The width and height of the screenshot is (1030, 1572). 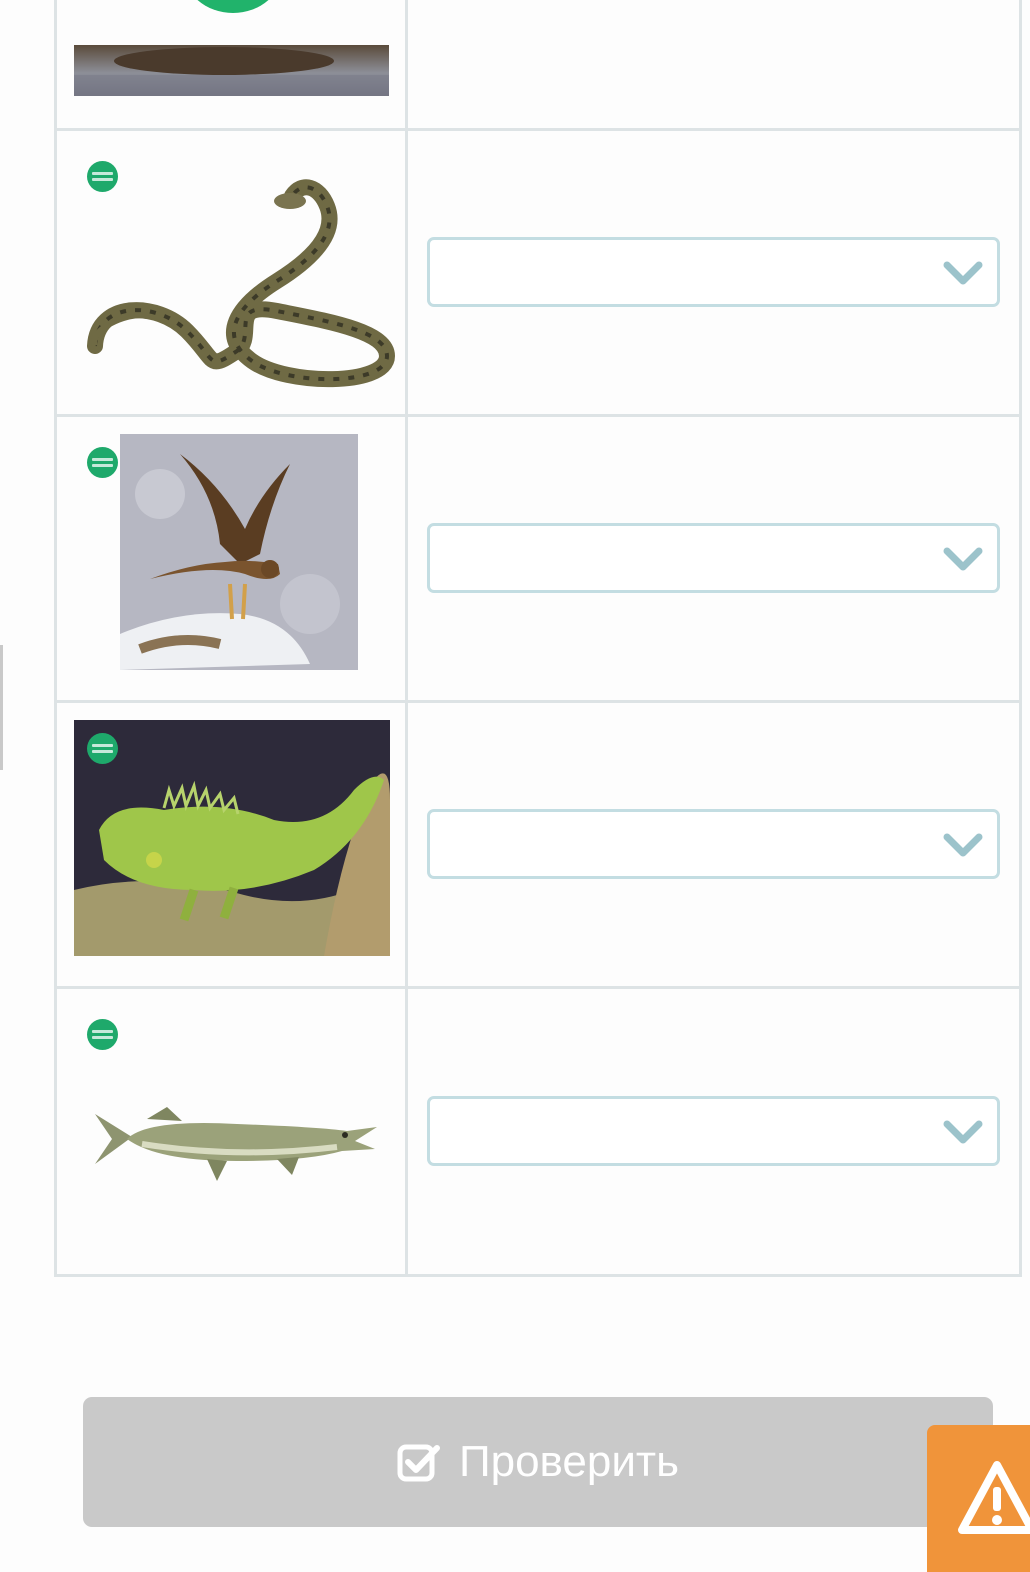 I want to click on check-square-icon, so click(x=418, y=1463).